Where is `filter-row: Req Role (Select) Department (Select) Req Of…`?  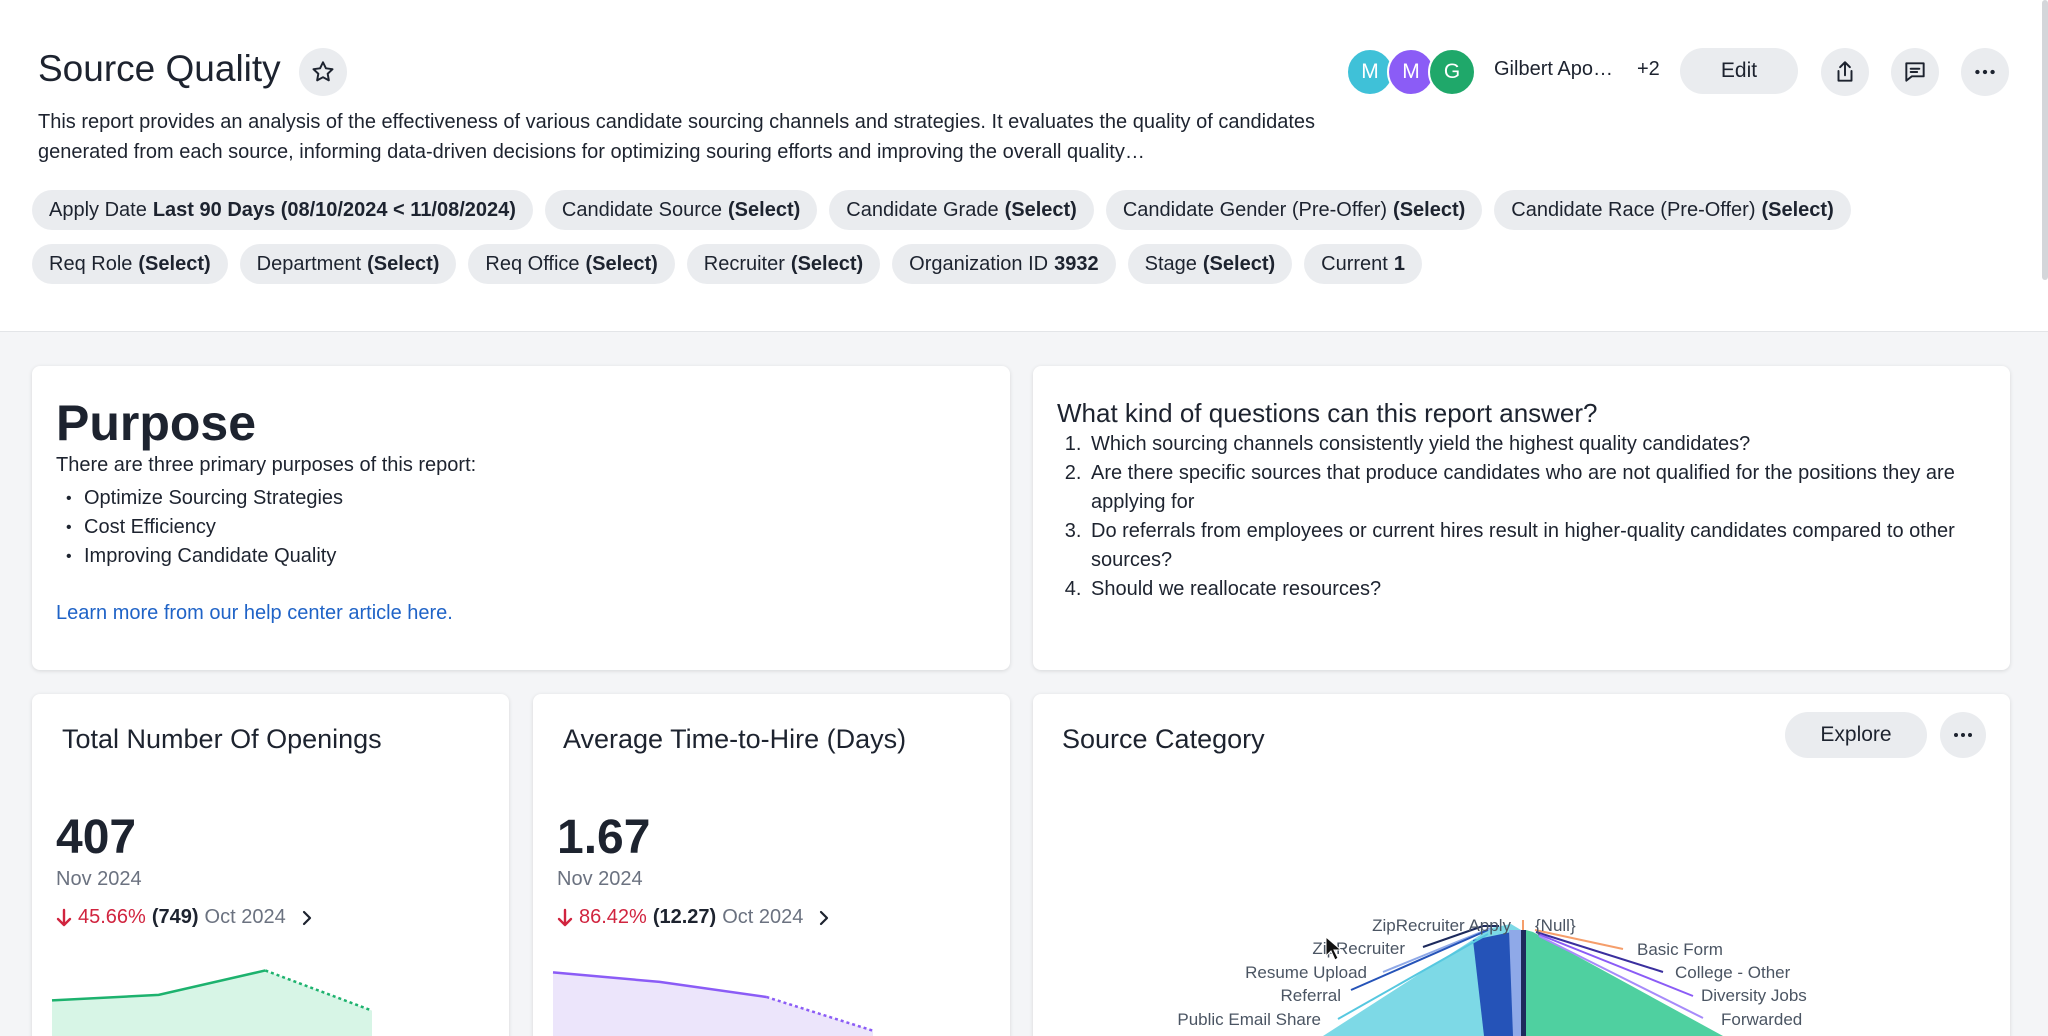
filter-row: Req Role (Select) Department (Select) Req Of… is located at coordinates (1022, 264).